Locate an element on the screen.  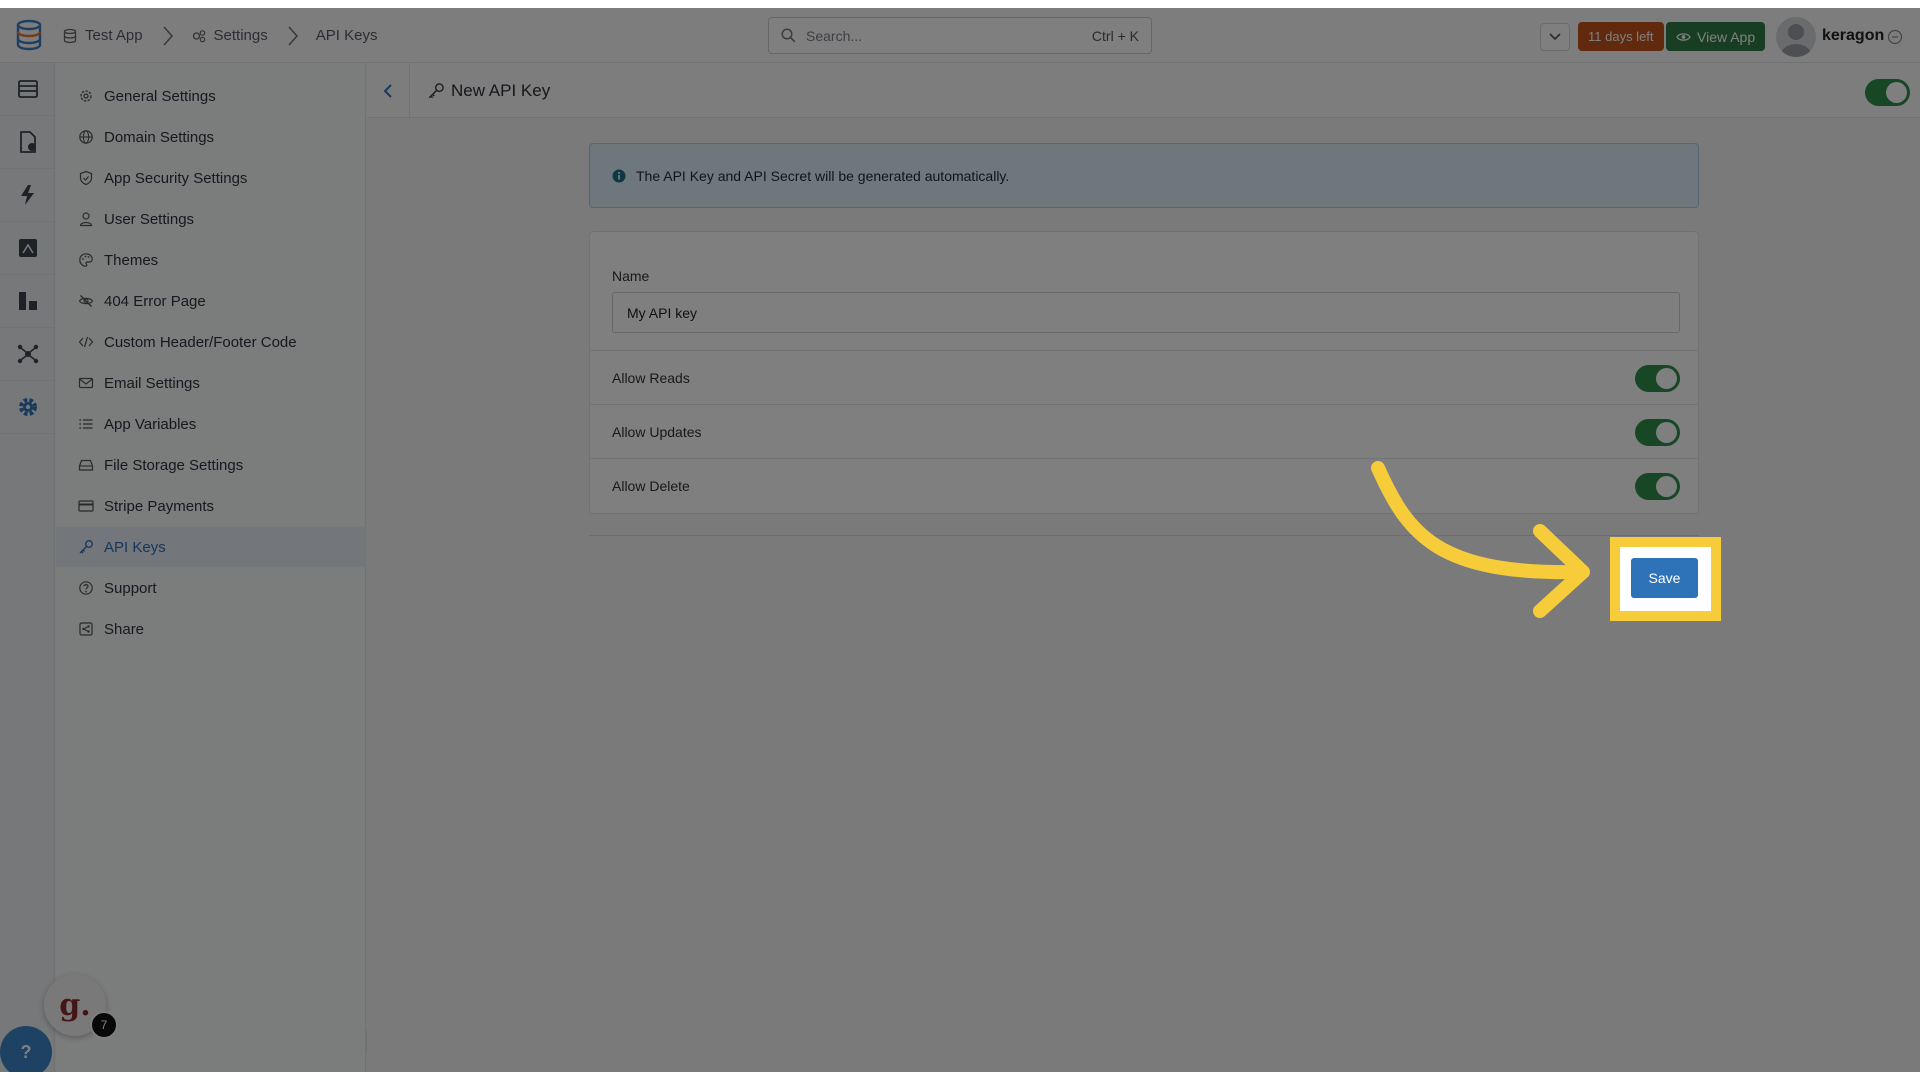
tables-icon is located at coordinates (28, 89).